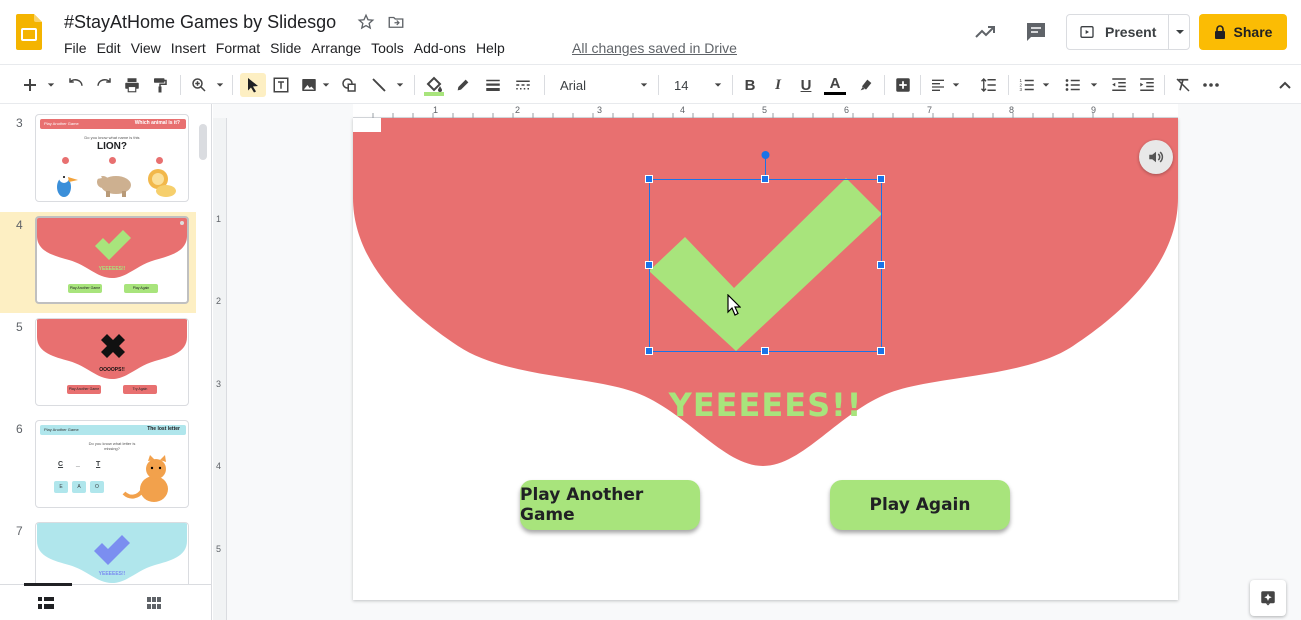  What do you see at coordinates (112, 146) in the screenshot?
I see `thumb-answer: LION?` at bounding box center [112, 146].